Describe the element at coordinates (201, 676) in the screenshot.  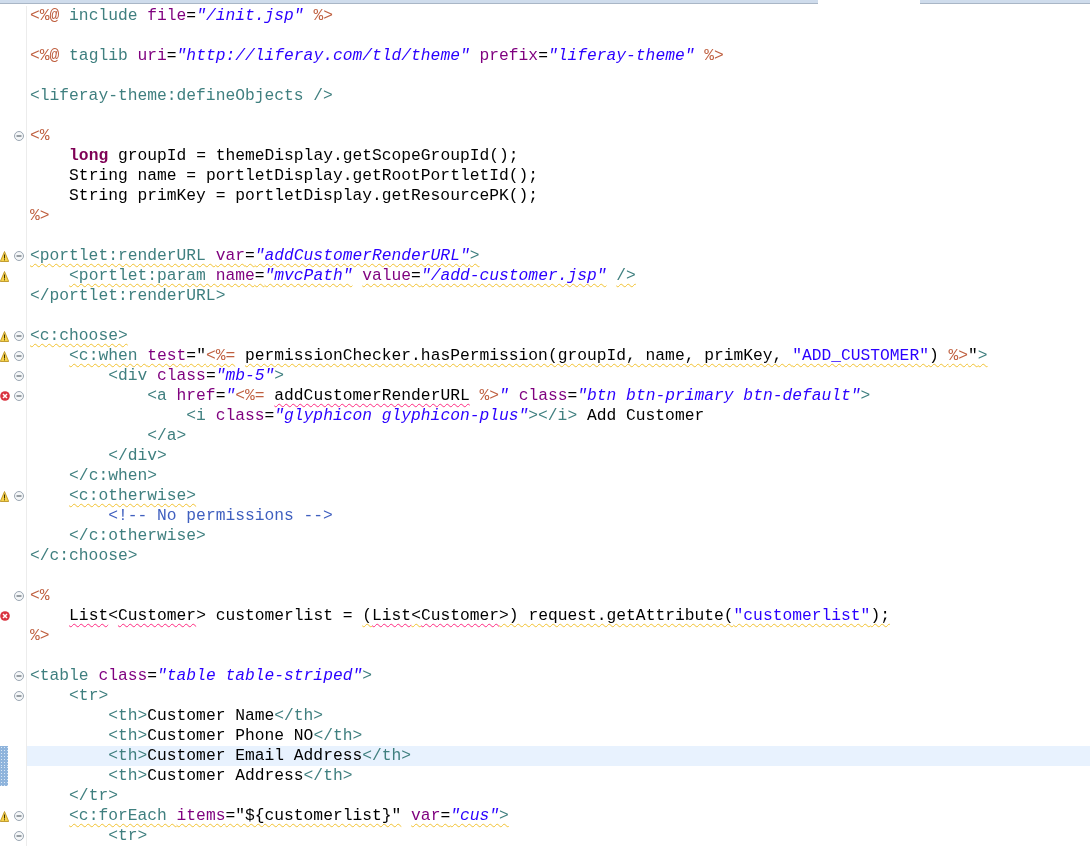
I see `code-line: <table class="table table-striped">` at that location.